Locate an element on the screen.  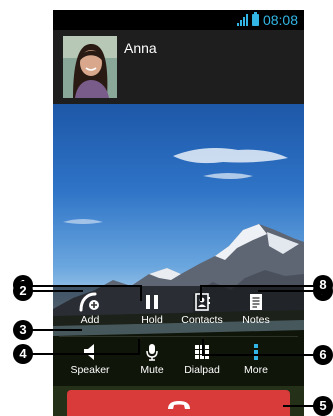
contacts-button: Contacts is located at coordinates (202, 311).